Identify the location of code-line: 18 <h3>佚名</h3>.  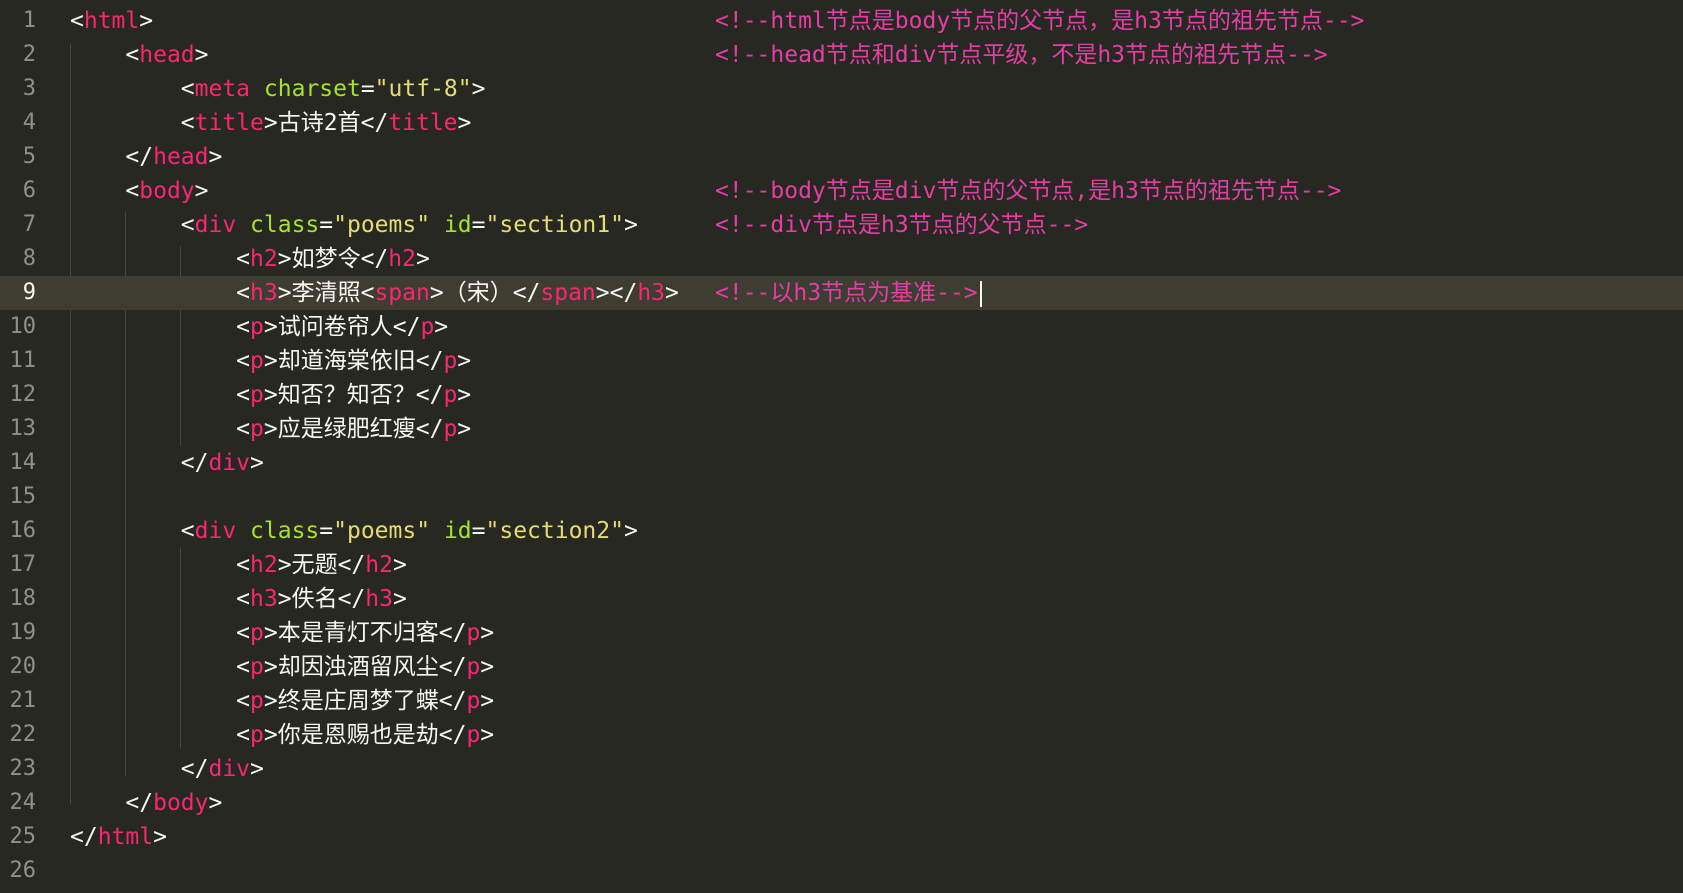
(841, 599).